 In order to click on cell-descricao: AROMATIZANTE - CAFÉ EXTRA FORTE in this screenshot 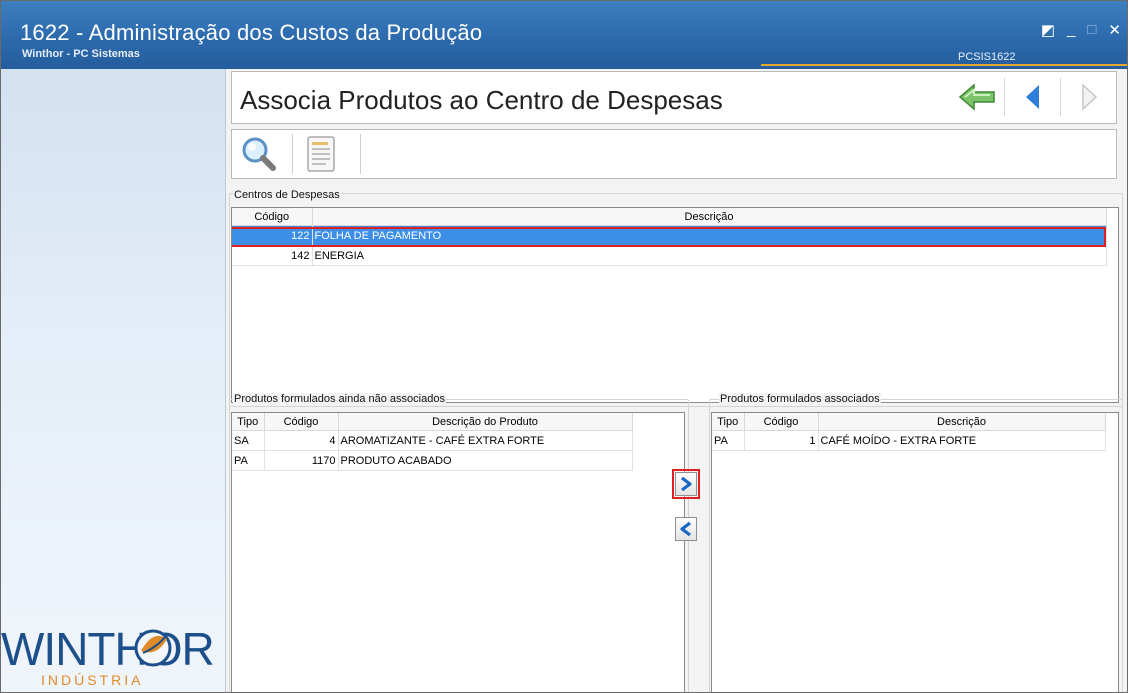, I will do `click(485, 440)`.